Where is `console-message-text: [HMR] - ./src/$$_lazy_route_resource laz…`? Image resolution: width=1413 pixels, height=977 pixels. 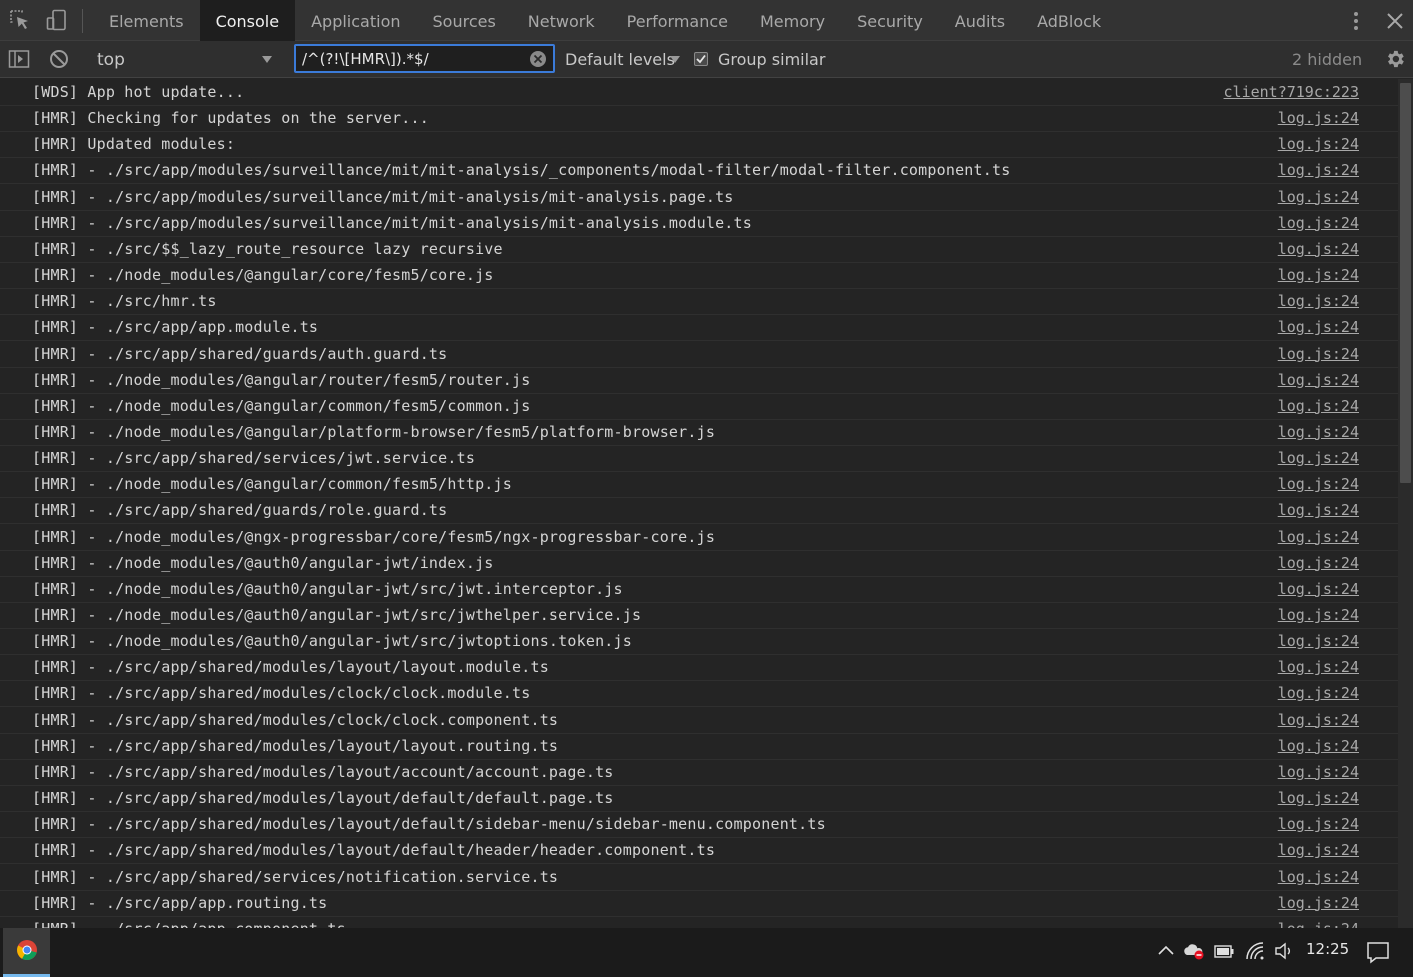 console-message-text: [HMR] - ./src/$$_lazy_route_resource laz… is located at coordinates (267, 248).